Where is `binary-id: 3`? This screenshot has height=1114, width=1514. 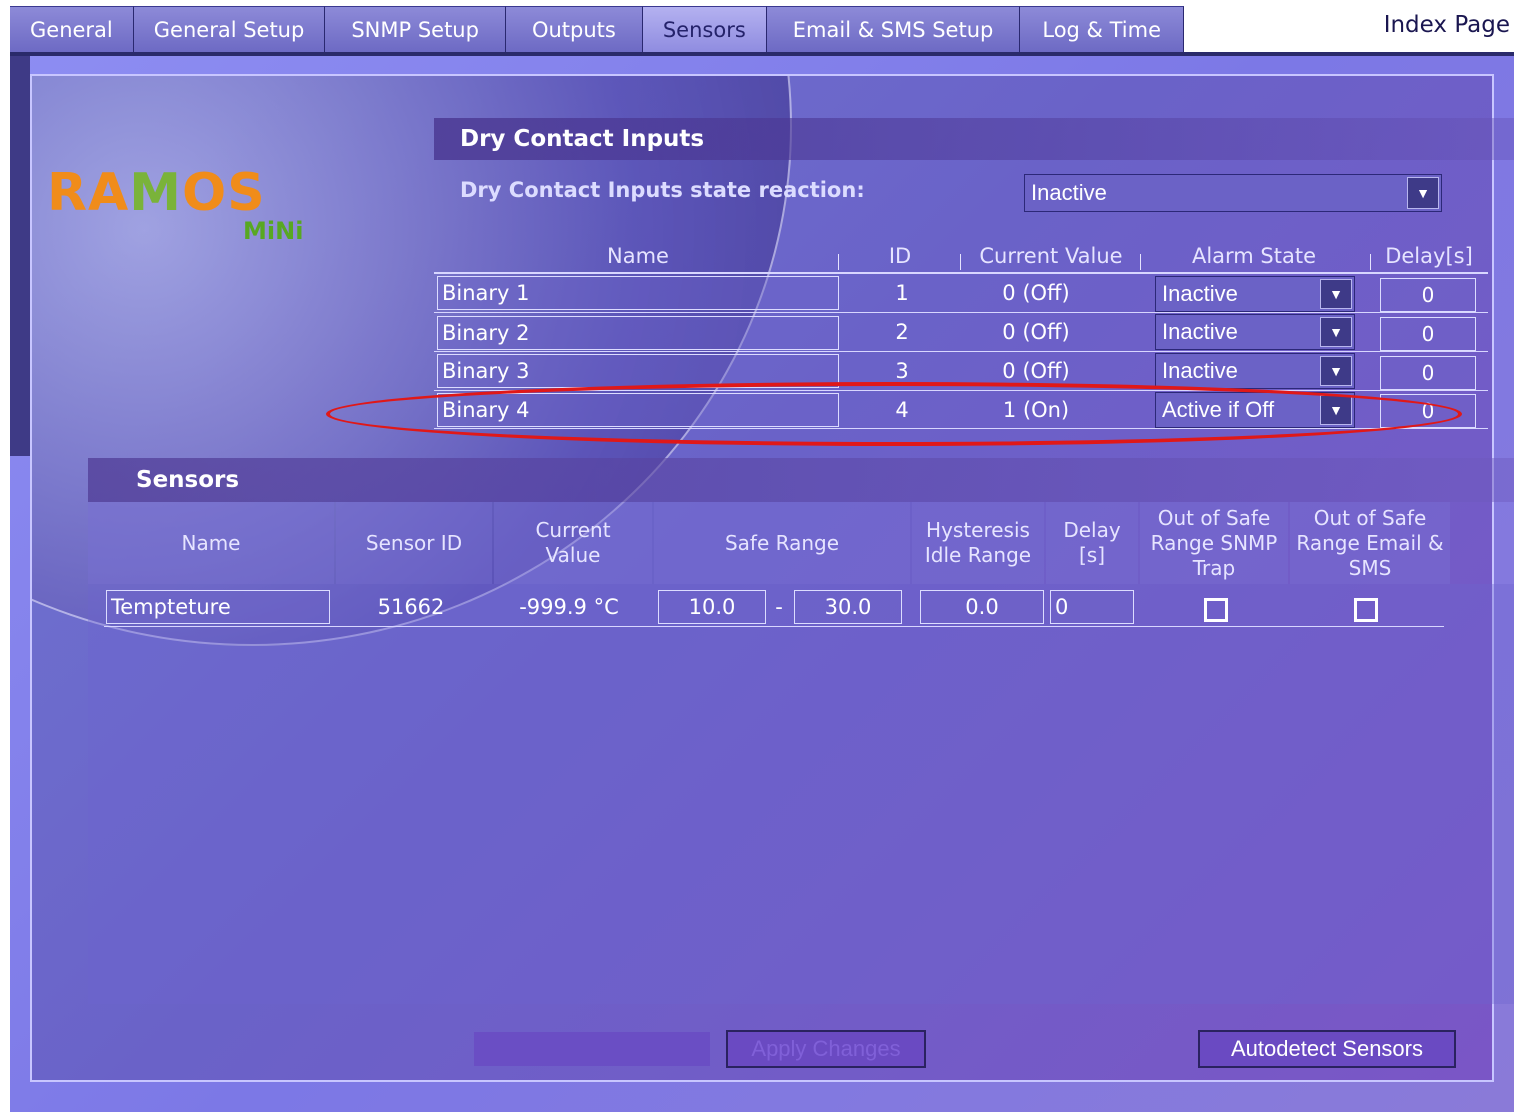 binary-id: 3 is located at coordinates (902, 371).